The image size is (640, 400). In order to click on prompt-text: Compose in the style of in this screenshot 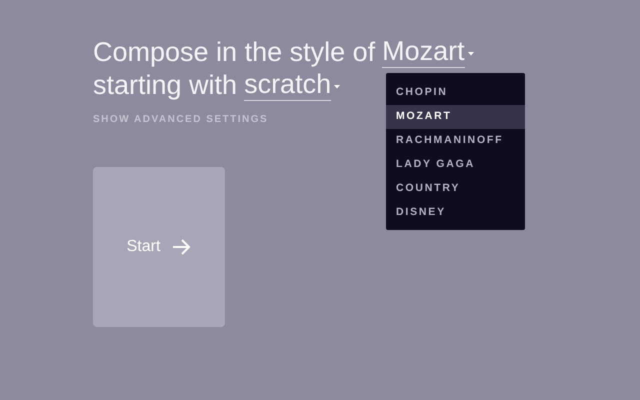, I will do `click(234, 52)`.